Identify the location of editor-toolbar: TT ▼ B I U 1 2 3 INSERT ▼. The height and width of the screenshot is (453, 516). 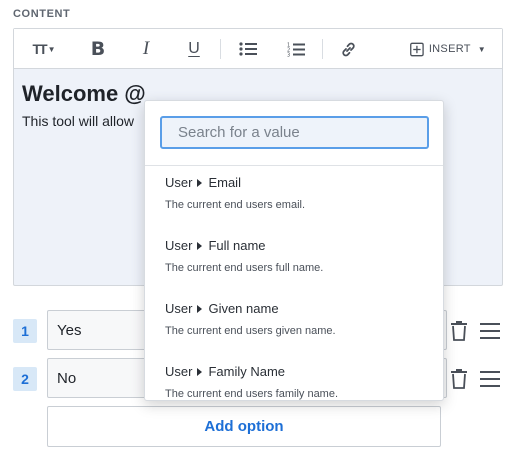
(258, 49).